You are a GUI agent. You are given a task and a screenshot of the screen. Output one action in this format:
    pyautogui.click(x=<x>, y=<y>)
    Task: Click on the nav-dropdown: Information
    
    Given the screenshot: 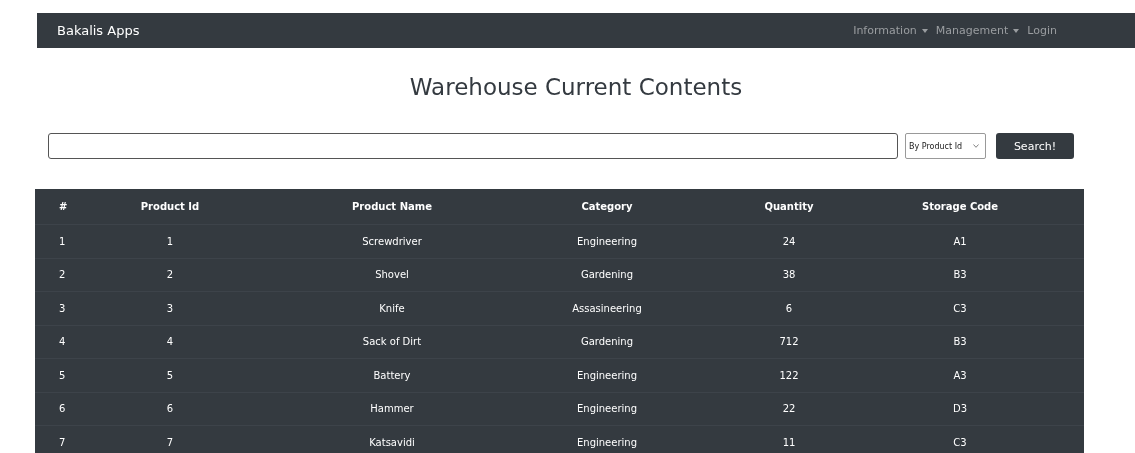 What is the action you would take?
    pyautogui.click(x=890, y=30)
    